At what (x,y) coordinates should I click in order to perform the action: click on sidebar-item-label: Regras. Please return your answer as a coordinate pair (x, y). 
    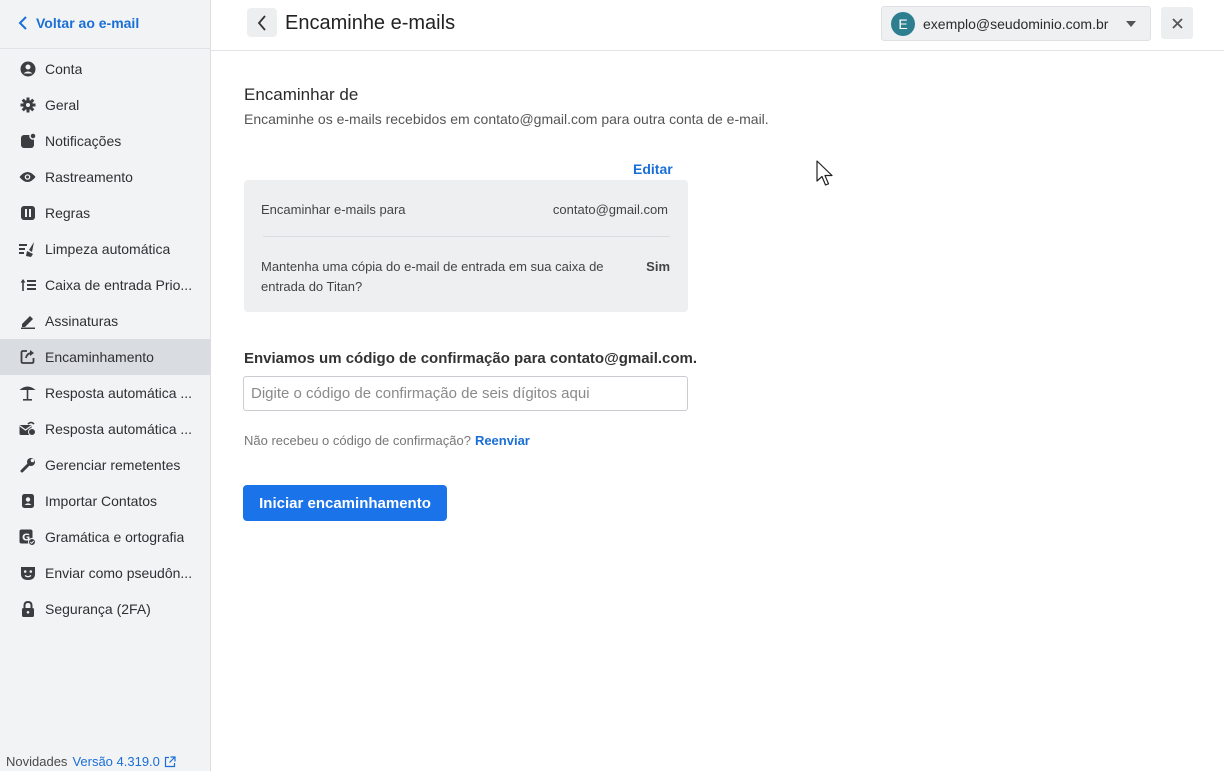
    Looking at the image, I should click on (68, 213).